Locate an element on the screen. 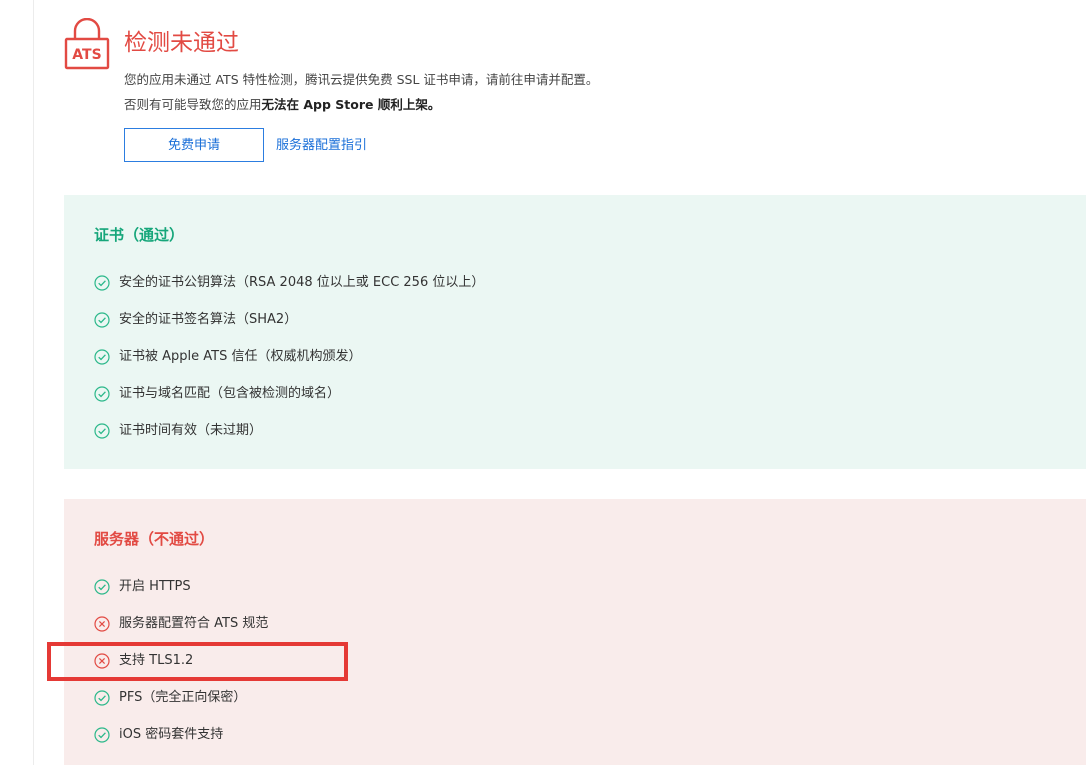  free-apply-button: 免费申请 is located at coordinates (194, 145).